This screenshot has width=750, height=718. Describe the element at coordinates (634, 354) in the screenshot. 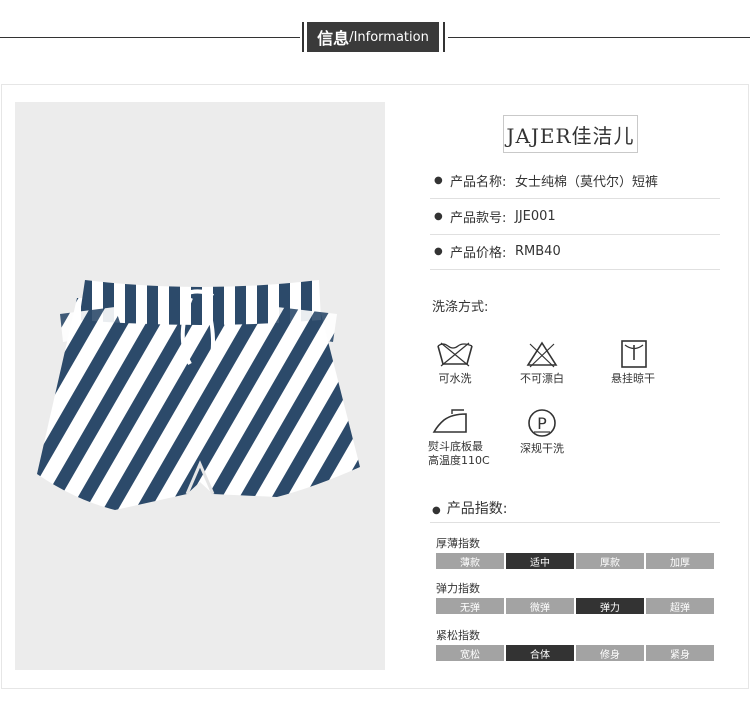

I see `hang-dry-icon` at that location.